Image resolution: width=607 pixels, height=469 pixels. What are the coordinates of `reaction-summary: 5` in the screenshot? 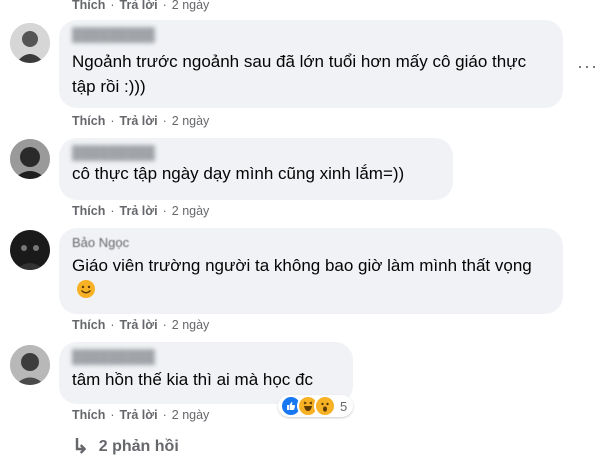 It's located at (316, 406).